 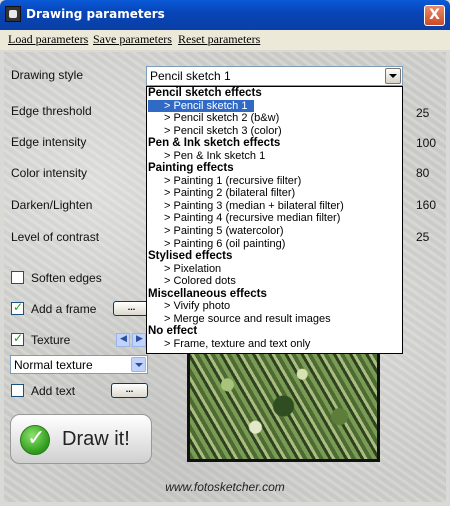 What do you see at coordinates (274, 306) in the screenshot?
I see `dropdown-option: > Vivify photo` at bounding box center [274, 306].